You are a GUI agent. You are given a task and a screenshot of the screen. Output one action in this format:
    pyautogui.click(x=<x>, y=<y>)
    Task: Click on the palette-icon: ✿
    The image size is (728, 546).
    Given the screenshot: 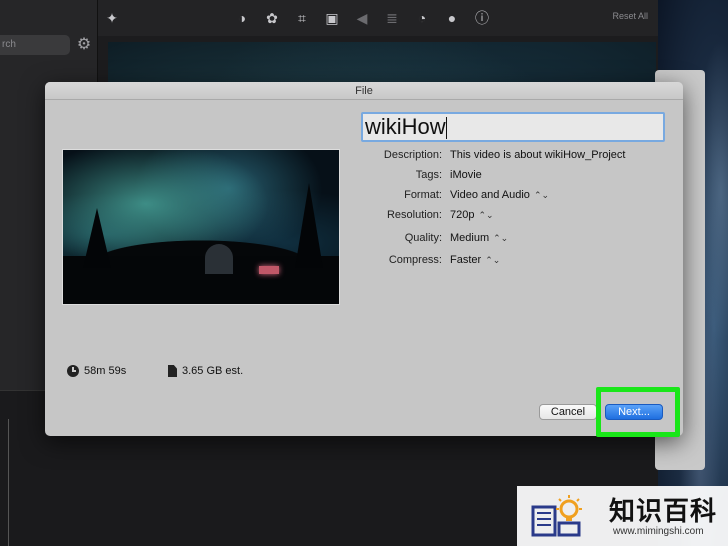 What is the action you would take?
    pyautogui.click(x=272, y=18)
    